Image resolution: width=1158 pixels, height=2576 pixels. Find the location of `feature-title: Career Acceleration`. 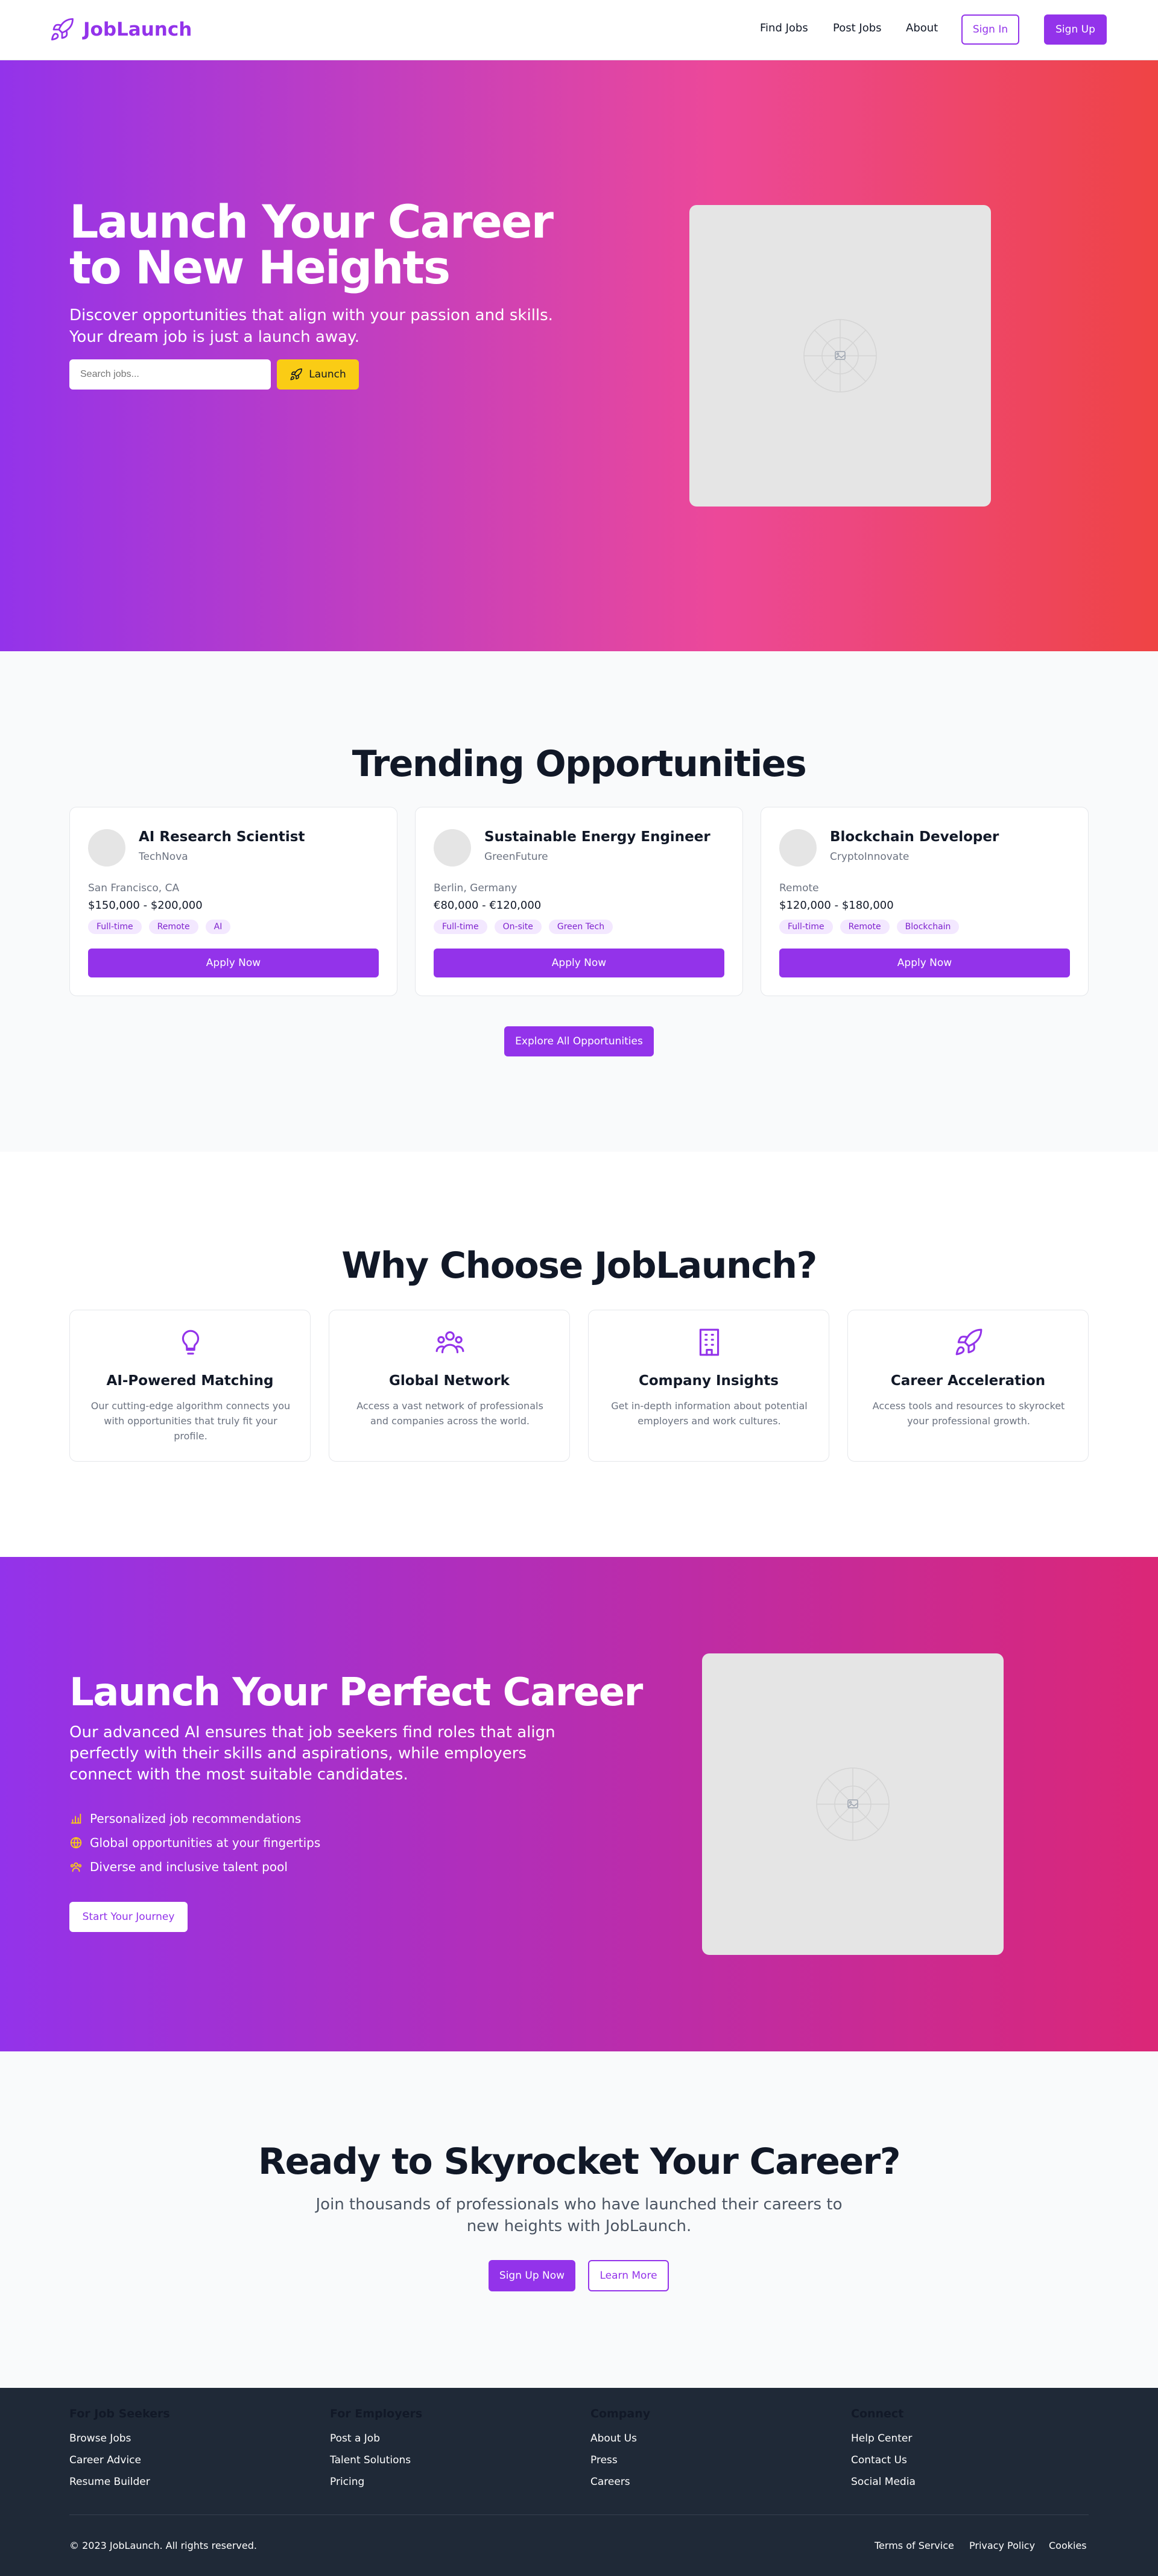

feature-title: Career Acceleration is located at coordinates (968, 1381).